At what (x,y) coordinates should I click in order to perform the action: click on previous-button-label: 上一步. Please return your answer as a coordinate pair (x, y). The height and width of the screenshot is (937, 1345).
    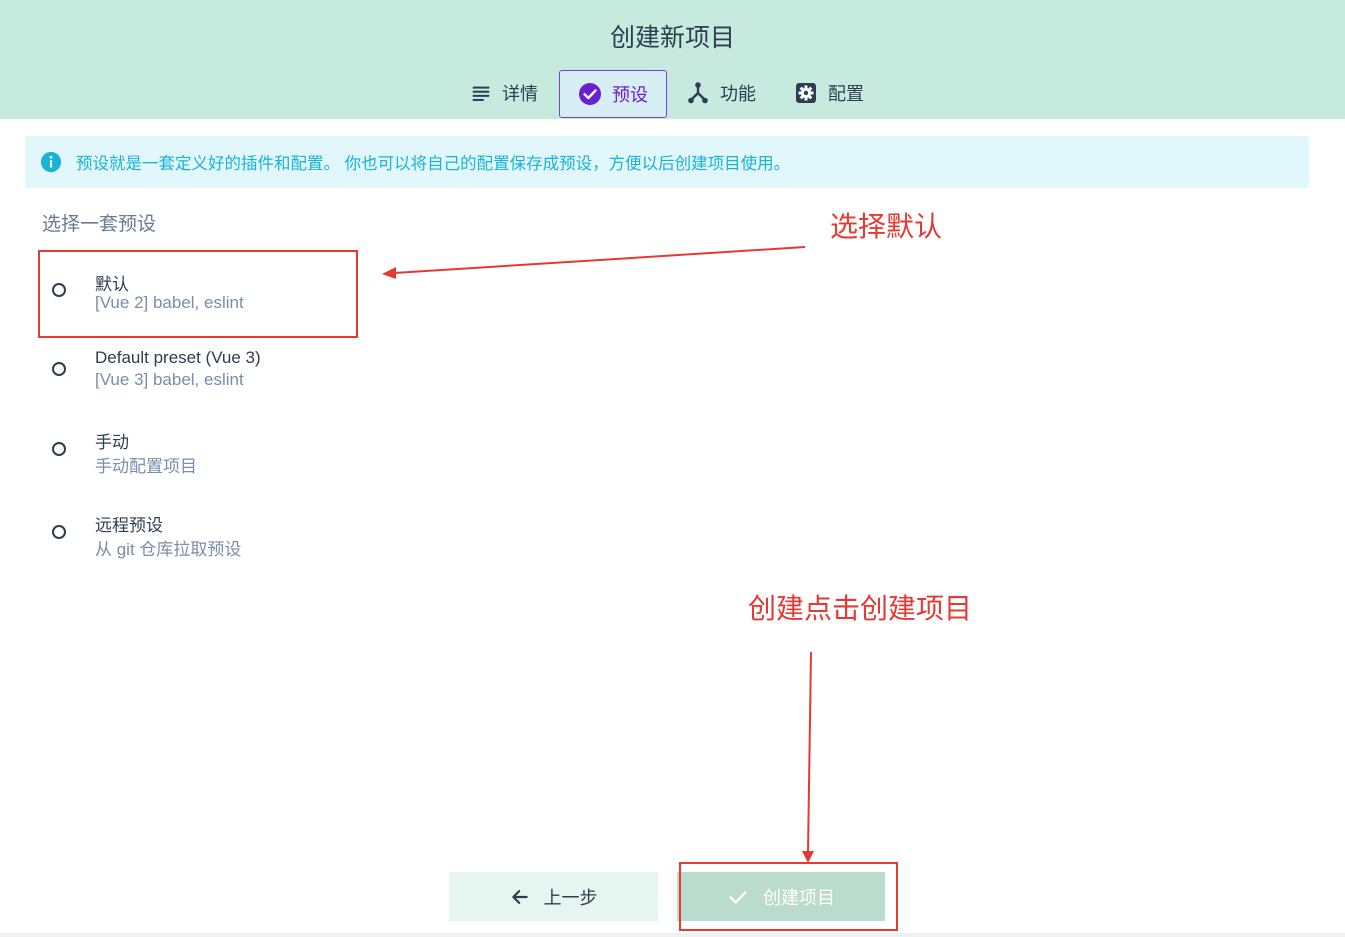
    Looking at the image, I should click on (570, 897).